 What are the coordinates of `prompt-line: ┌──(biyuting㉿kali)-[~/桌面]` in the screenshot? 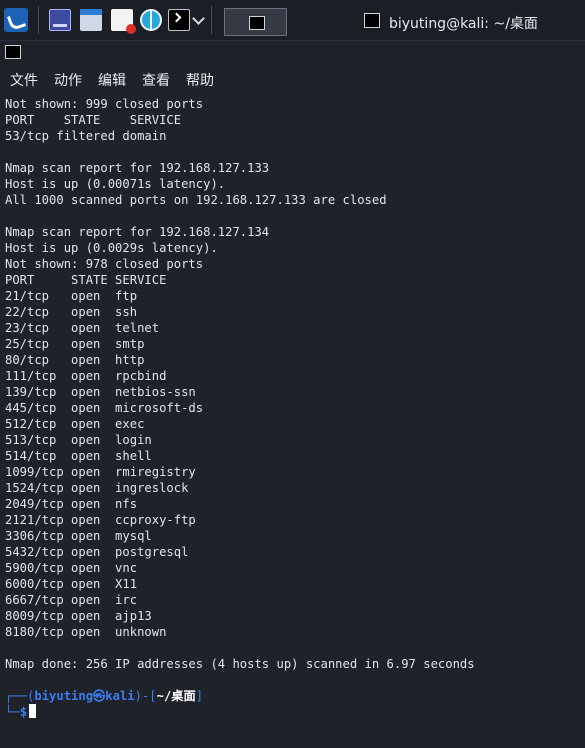 It's located at (104, 696).